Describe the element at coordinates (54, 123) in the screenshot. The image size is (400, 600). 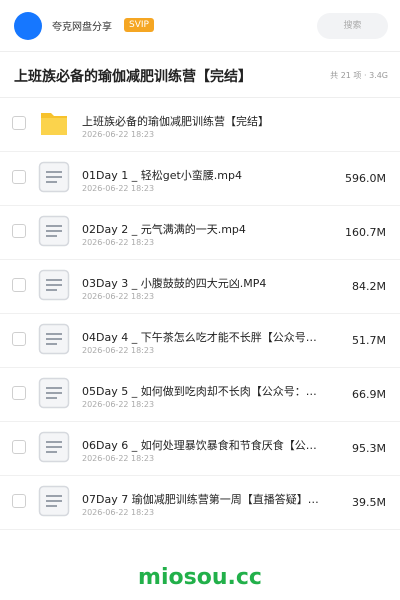
I see `folder-icon` at that location.